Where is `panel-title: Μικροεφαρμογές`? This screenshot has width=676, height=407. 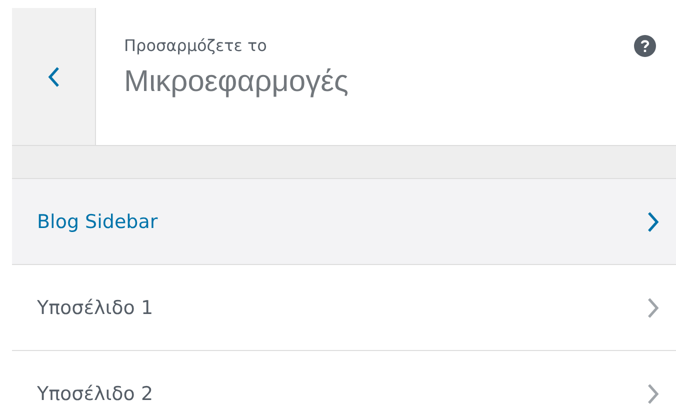 panel-title: Μικροεφαρμογές is located at coordinates (237, 82).